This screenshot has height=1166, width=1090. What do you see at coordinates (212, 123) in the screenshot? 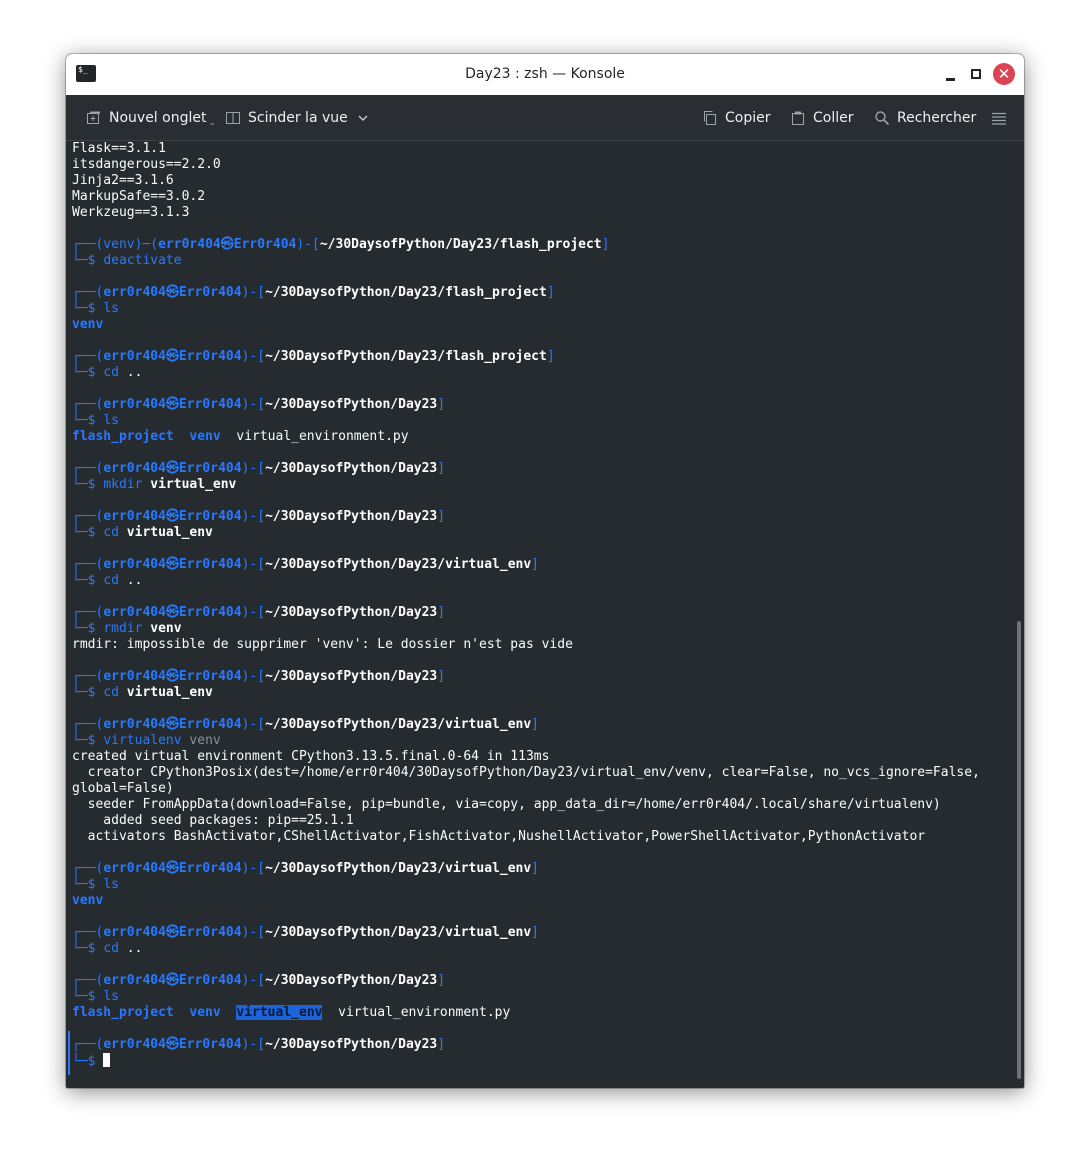
I see `new-tab-dropdown-icon: ⌄` at bounding box center [212, 123].